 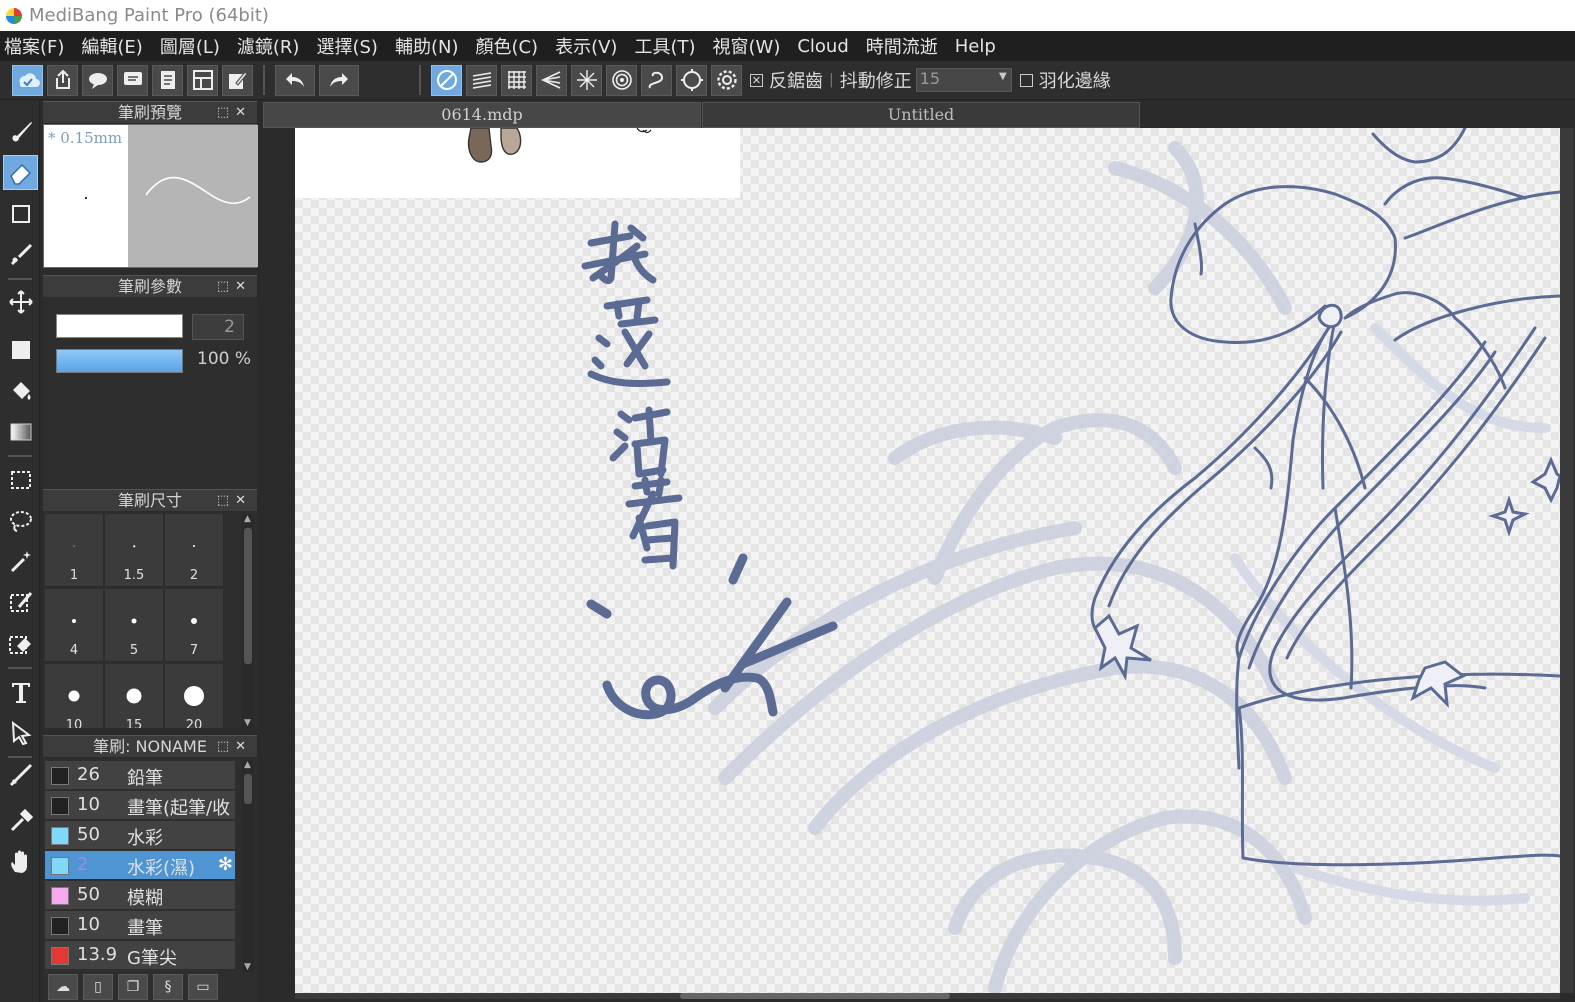 I want to click on menu-item-1: 編輯(E), so click(x=111, y=46).